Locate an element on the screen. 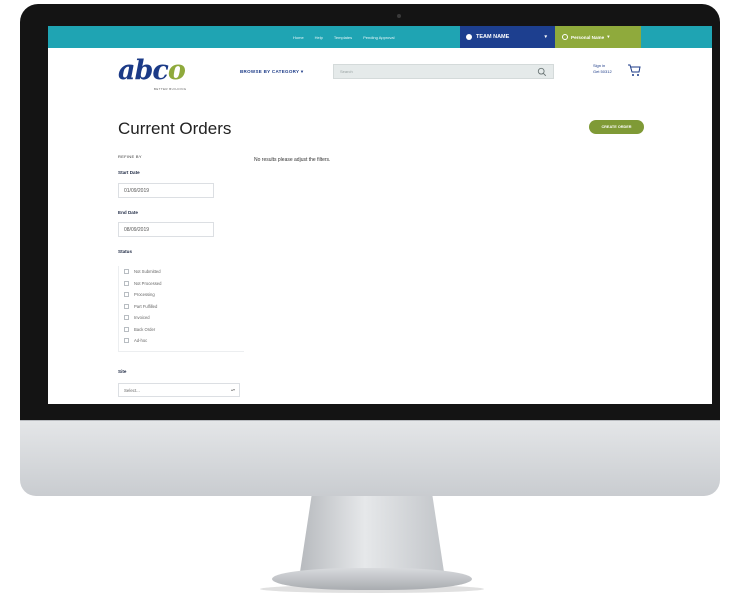 The image size is (742, 597). start-date-value: 01/09/2019 is located at coordinates (137, 191).